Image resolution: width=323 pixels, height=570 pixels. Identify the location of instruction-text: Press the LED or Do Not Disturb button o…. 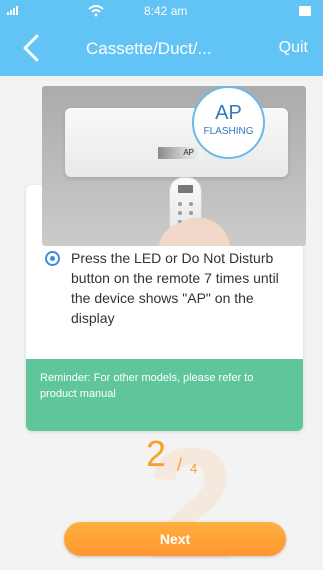
(175, 288).